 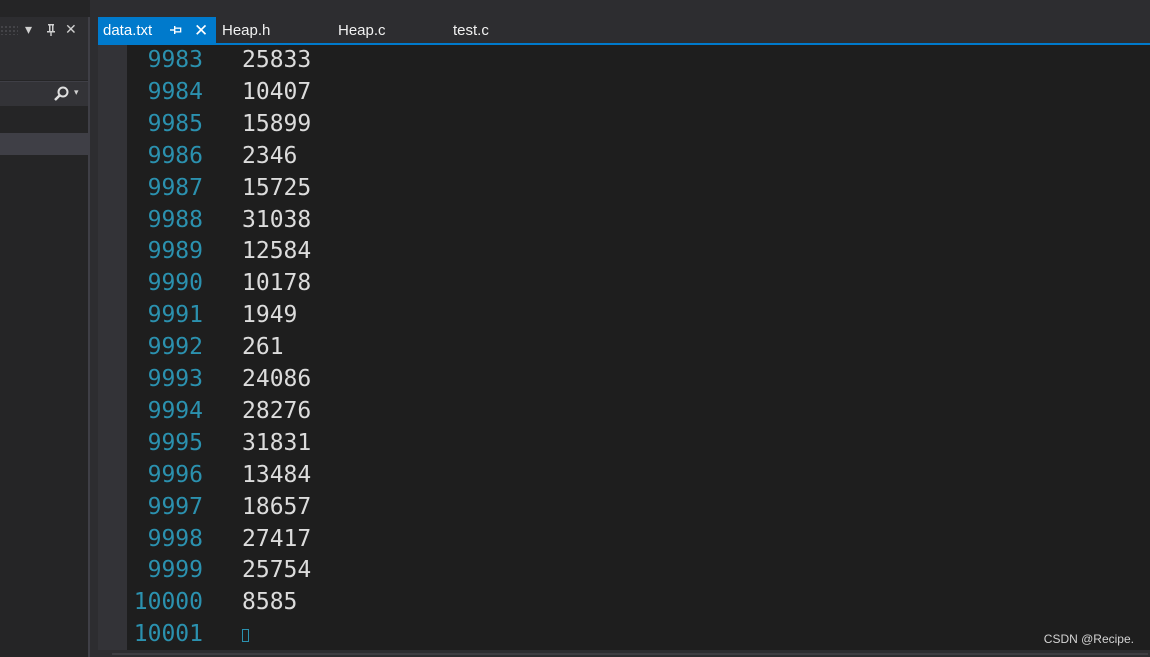 What do you see at coordinates (277, 538) in the screenshot?
I see `line-text: 27417` at bounding box center [277, 538].